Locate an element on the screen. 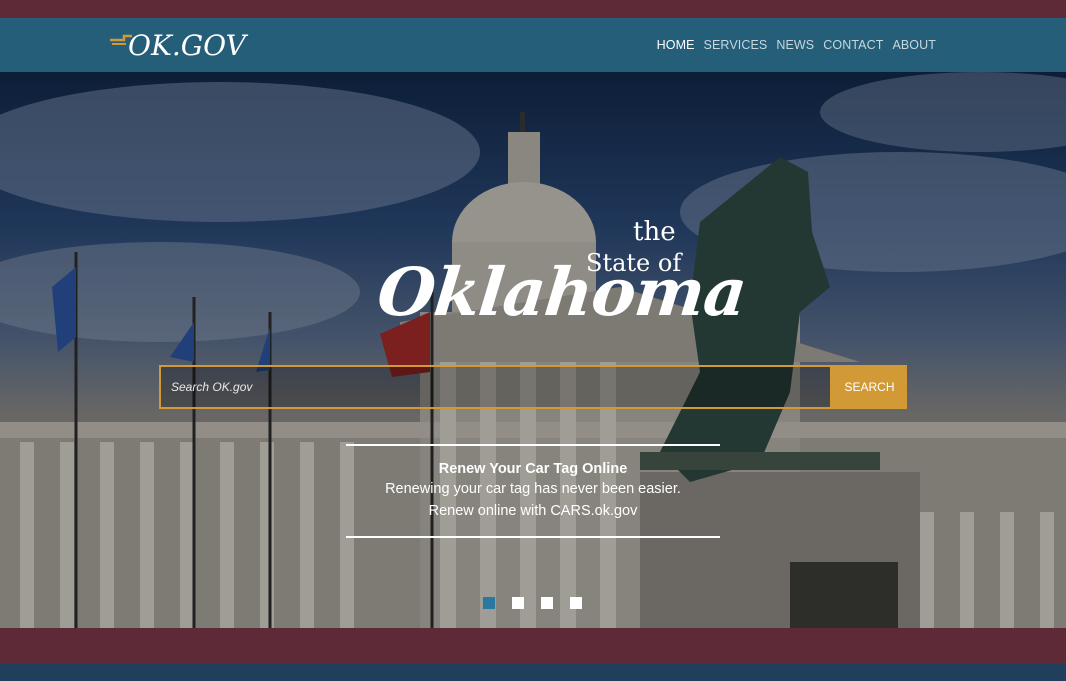 The width and height of the screenshot is (1066, 681). nav-contact: CONTACT is located at coordinates (853, 45).